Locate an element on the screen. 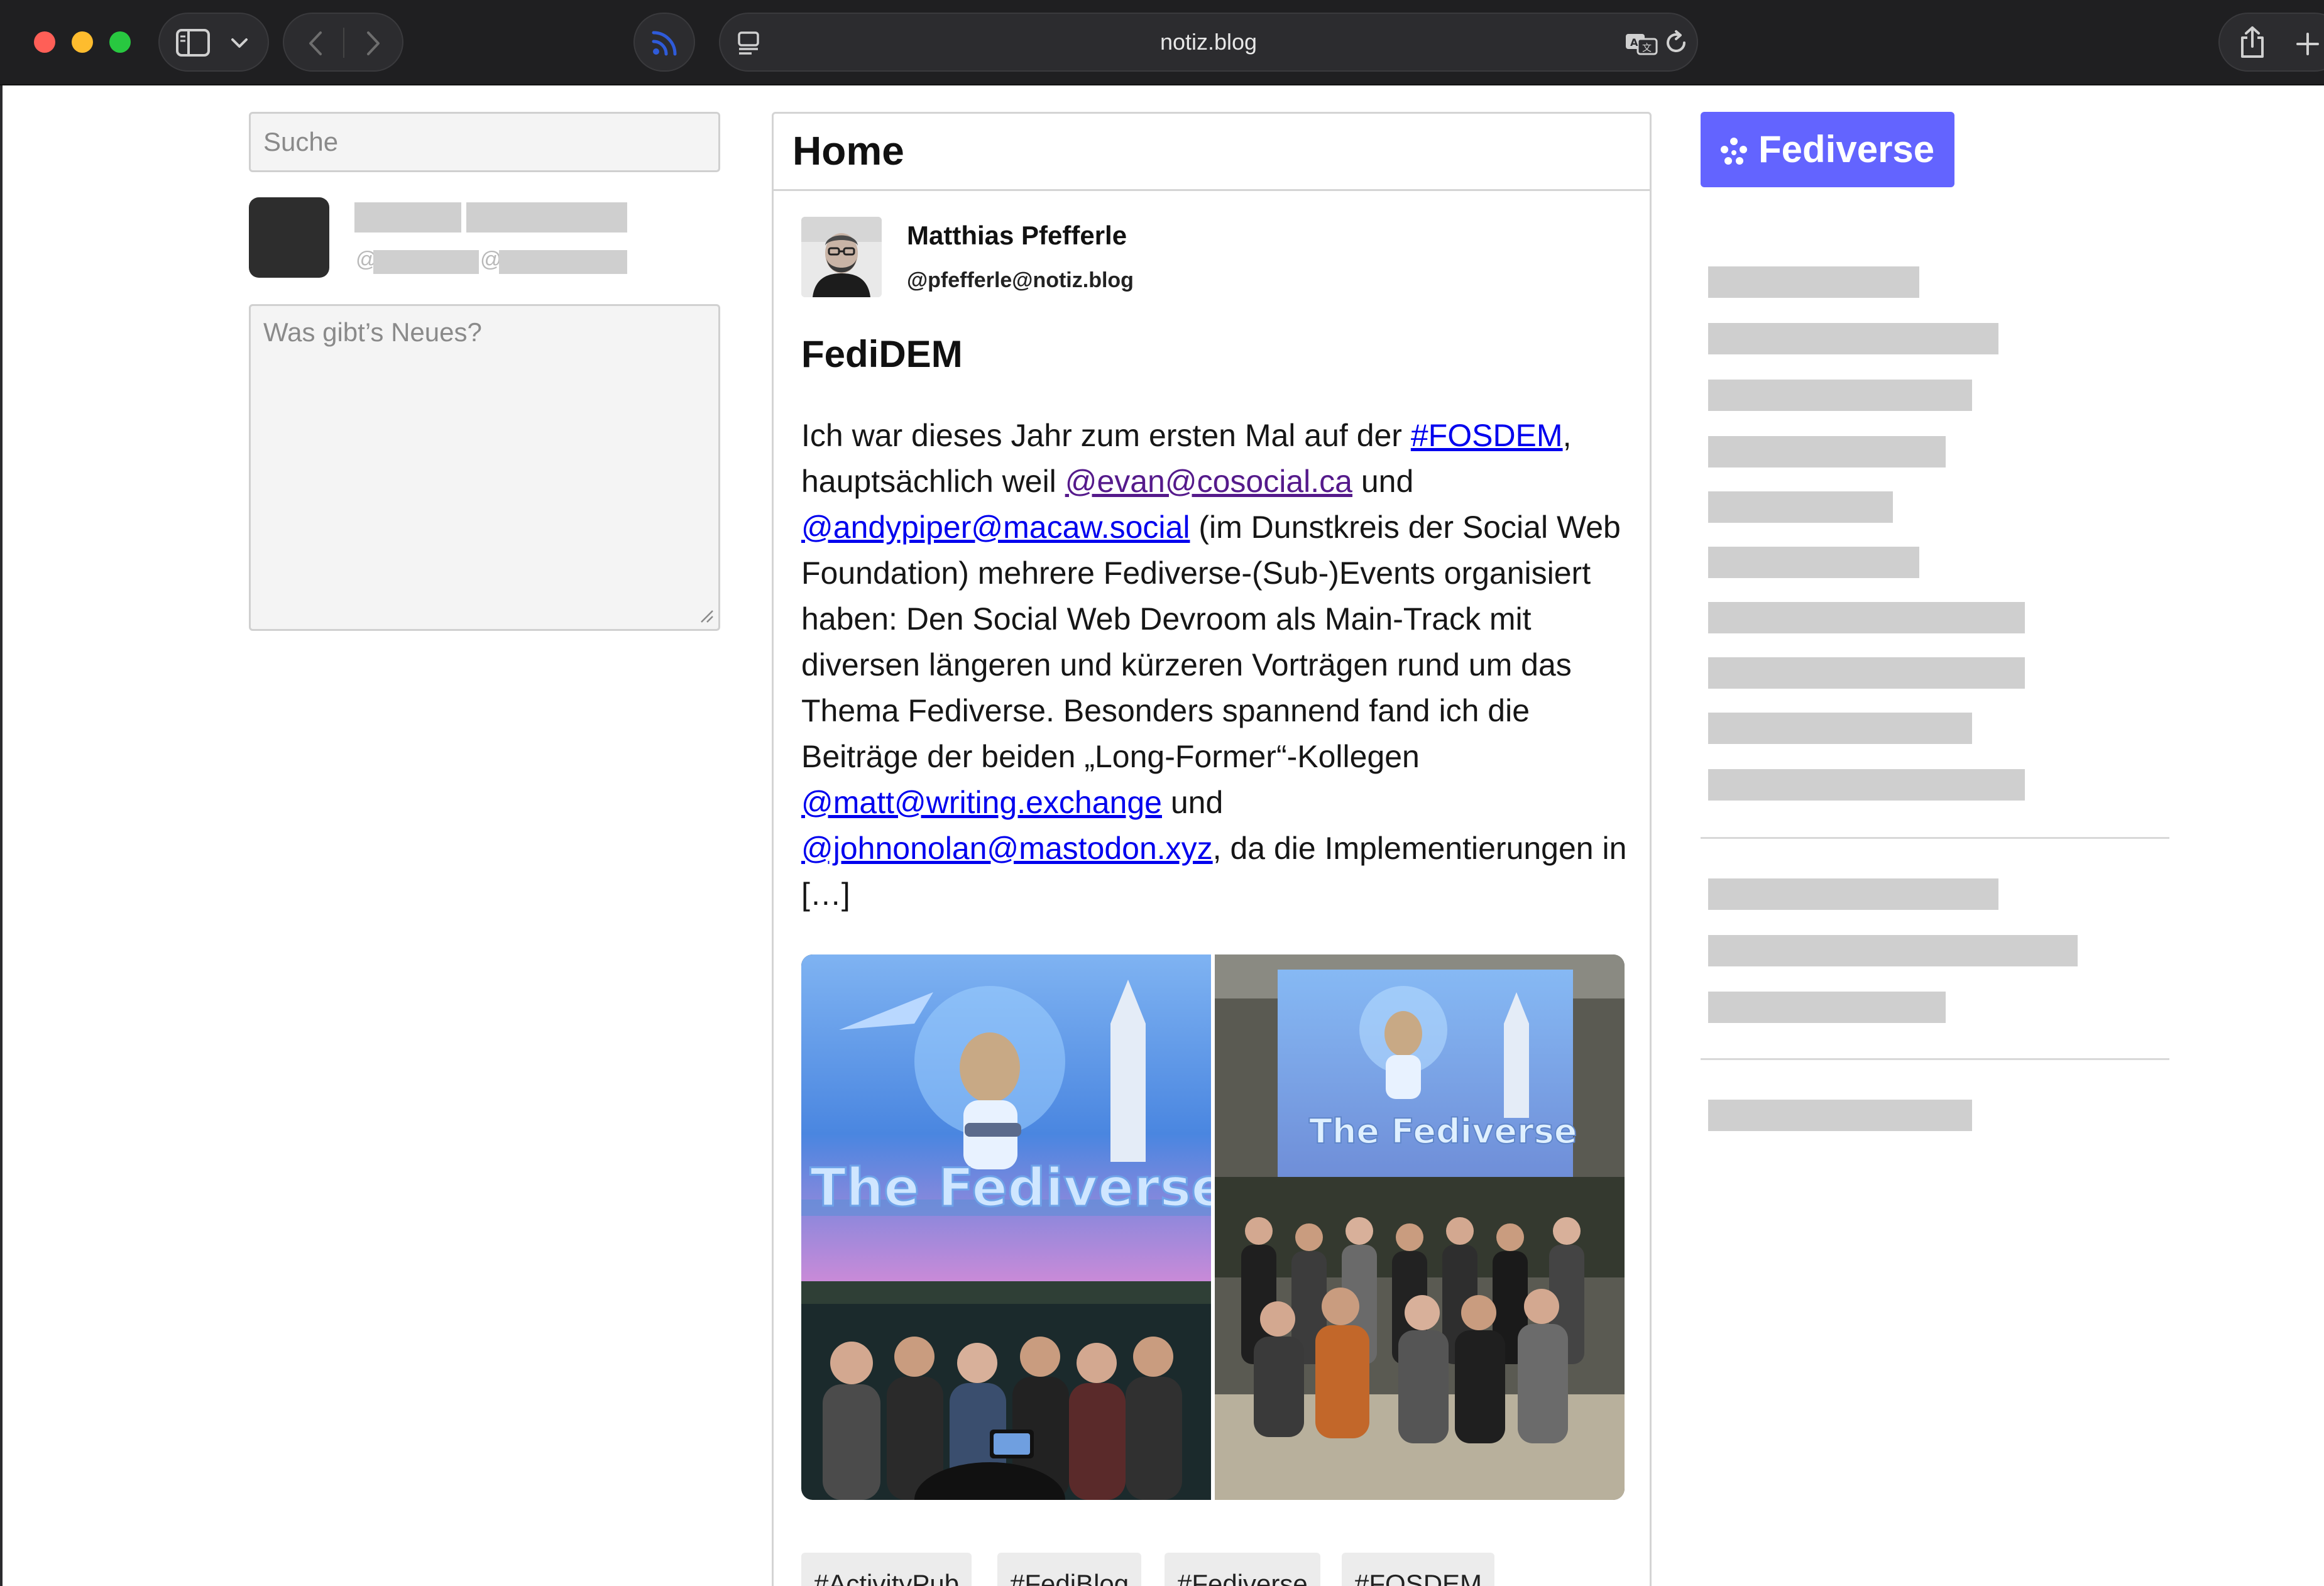 This screenshot has width=2324, height=1586. address-bar: notiz.blog A 文 is located at coordinates (1208, 42).